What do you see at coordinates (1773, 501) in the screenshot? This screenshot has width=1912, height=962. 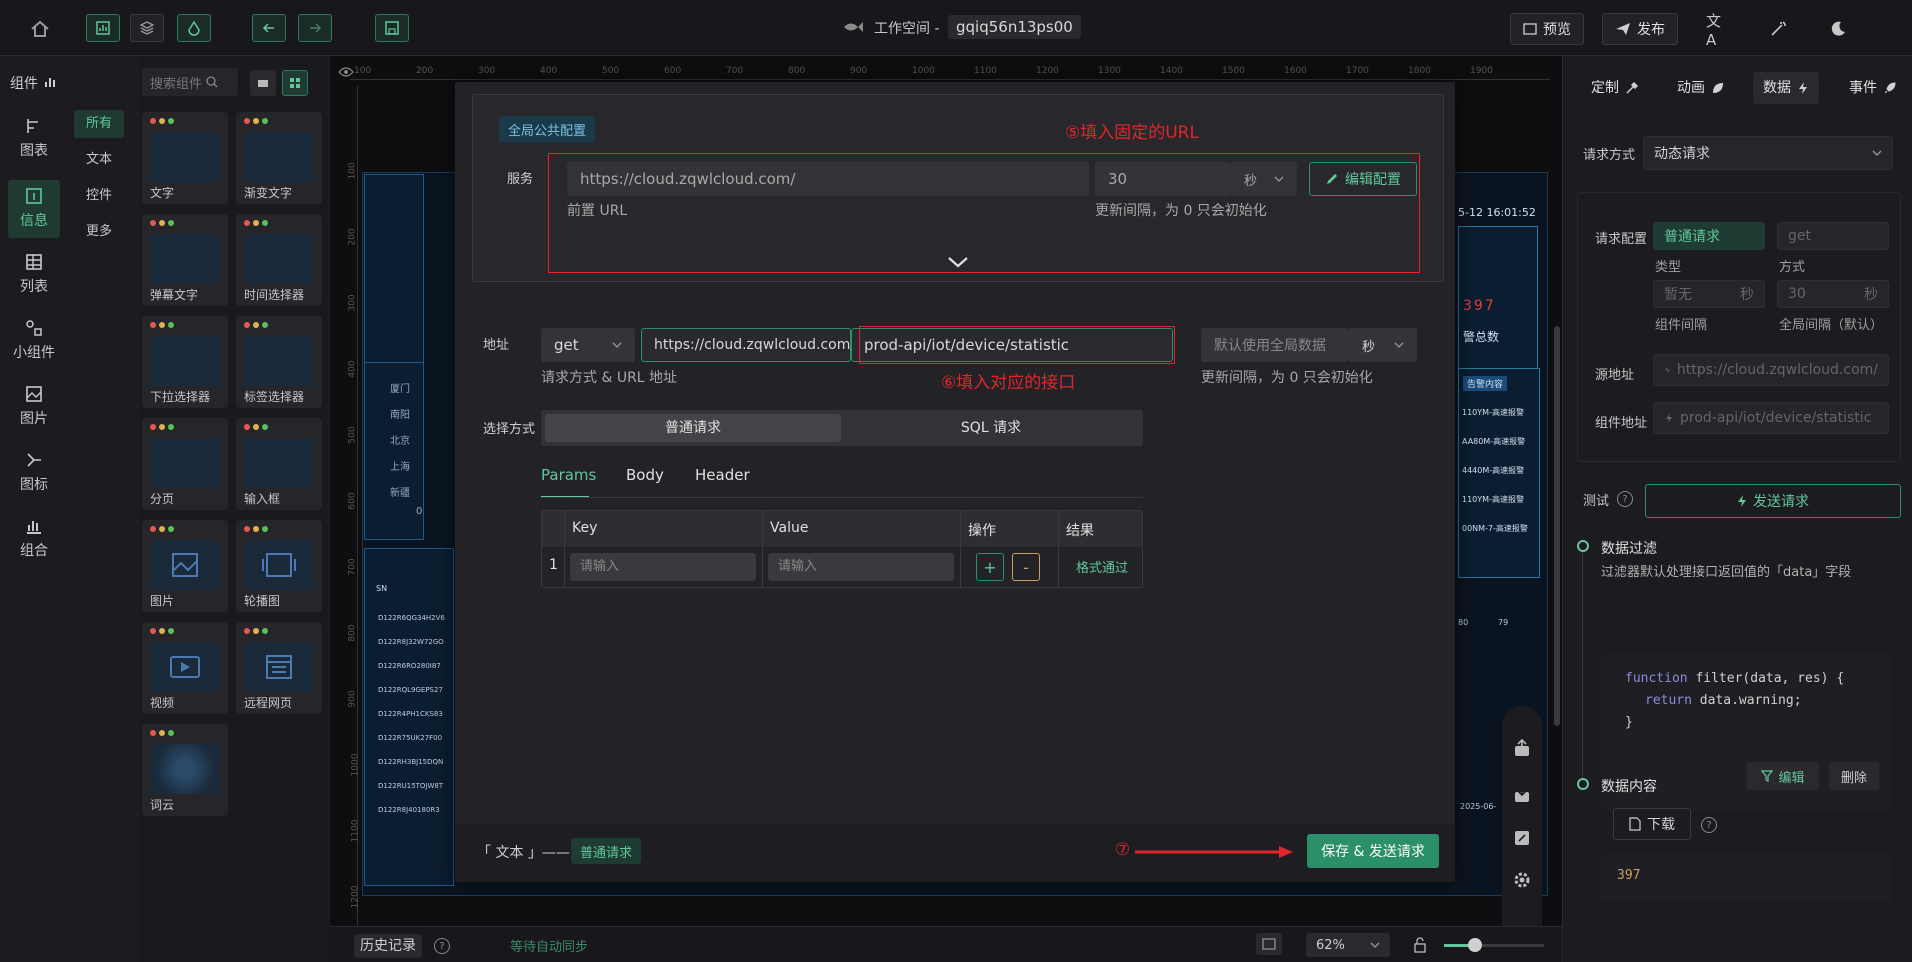 I see `send-request-button: 发送请求` at bounding box center [1773, 501].